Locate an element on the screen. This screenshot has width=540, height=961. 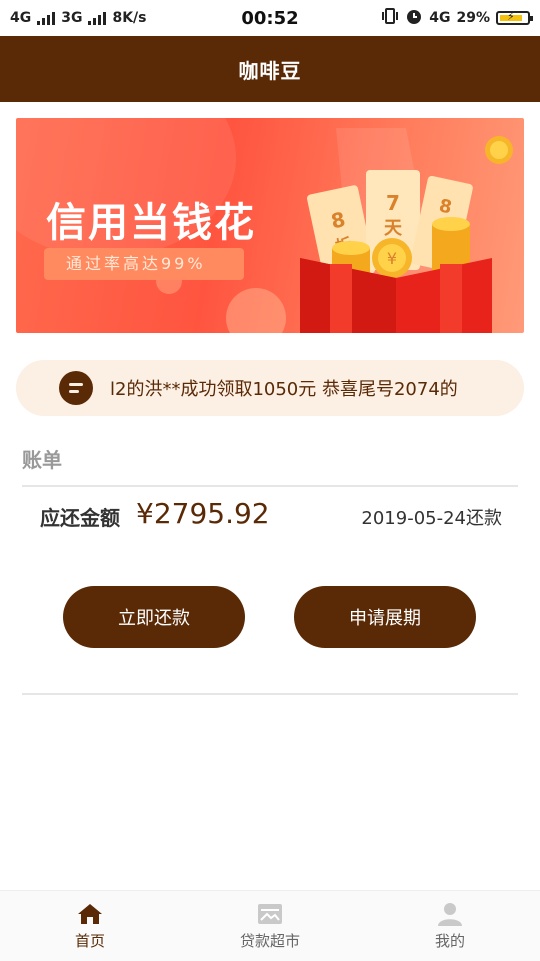
apply-extension-button: 申请展期 is located at coordinates (385, 617).